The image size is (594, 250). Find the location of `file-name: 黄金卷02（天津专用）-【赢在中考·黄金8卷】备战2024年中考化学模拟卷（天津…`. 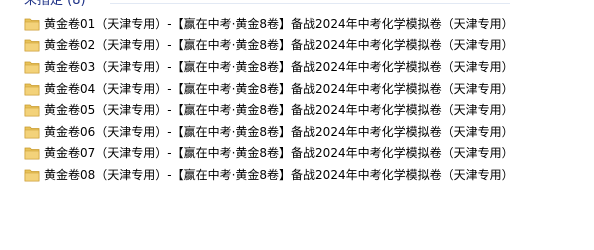

file-name: 黄金卷02（天津专用）-【赢在中考·黄金8卷】备战2024年中考化学模拟卷（天津… is located at coordinates (279, 45).